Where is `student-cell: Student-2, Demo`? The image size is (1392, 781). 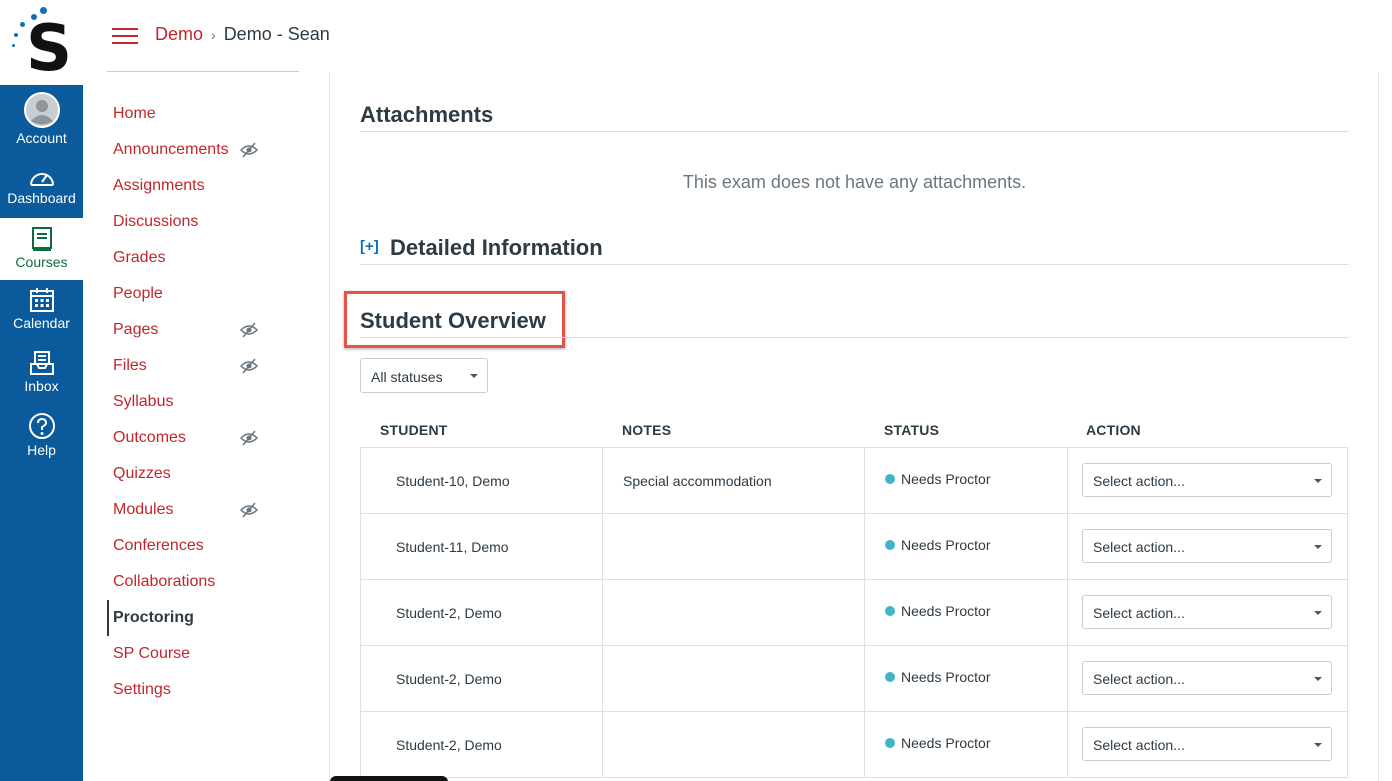 student-cell: Student-2, Demo is located at coordinates (482, 612).